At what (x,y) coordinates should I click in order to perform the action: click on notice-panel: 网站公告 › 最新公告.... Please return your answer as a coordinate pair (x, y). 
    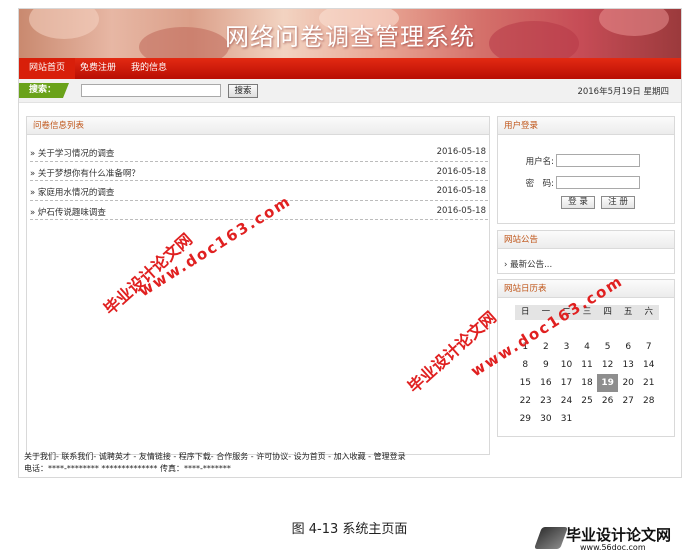
    Looking at the image, I should click on (586, 252).